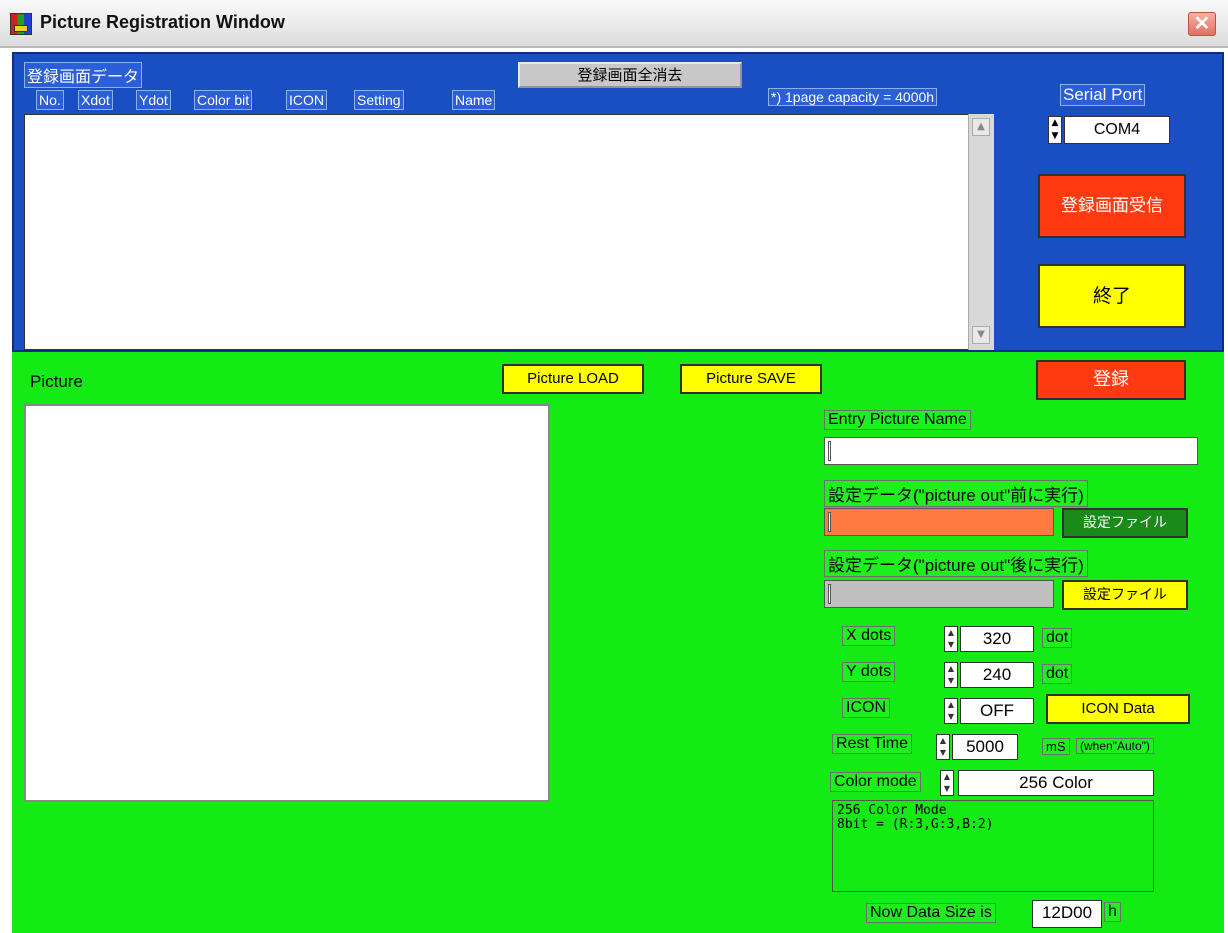  Describe the element at coordinates (1118, 709) in the screenshot. I see `icon-data-button: ICON Data` at that location.